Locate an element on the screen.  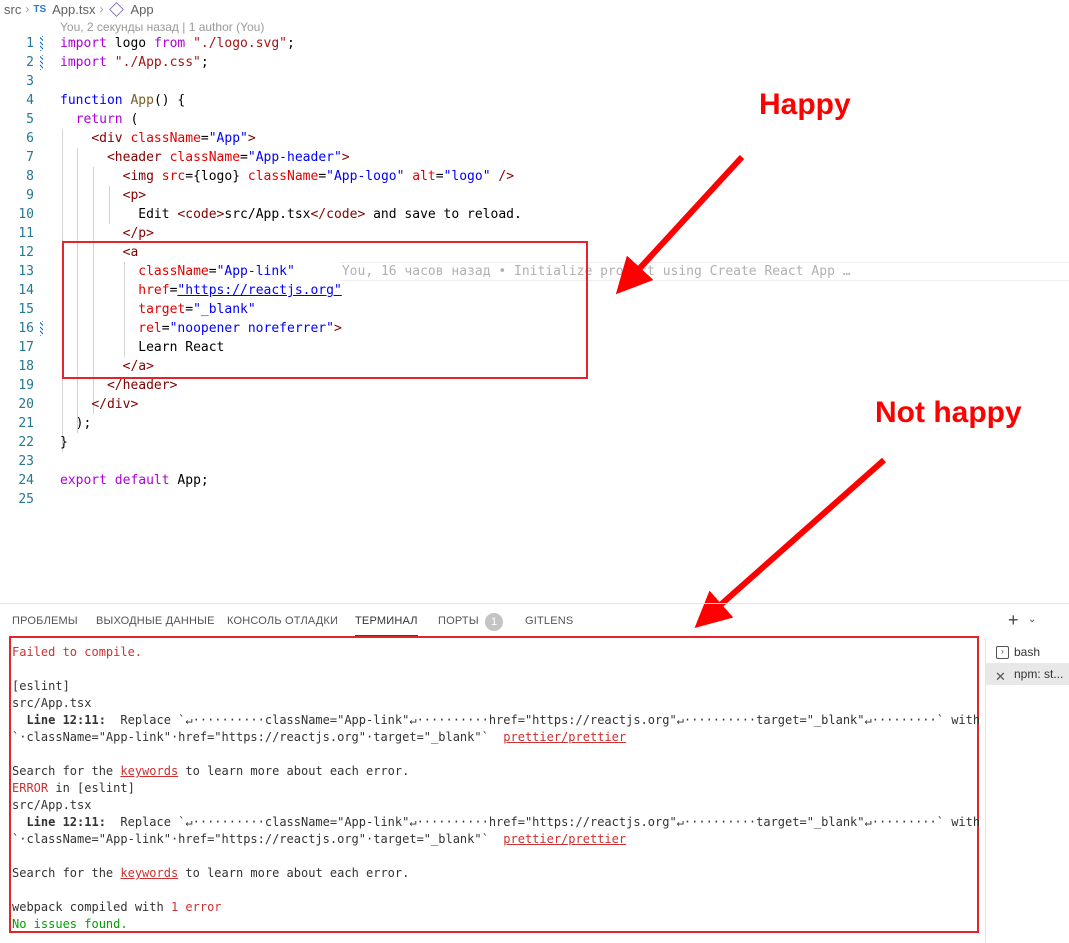
code-line: 3 is located at coordinates (30, 81).